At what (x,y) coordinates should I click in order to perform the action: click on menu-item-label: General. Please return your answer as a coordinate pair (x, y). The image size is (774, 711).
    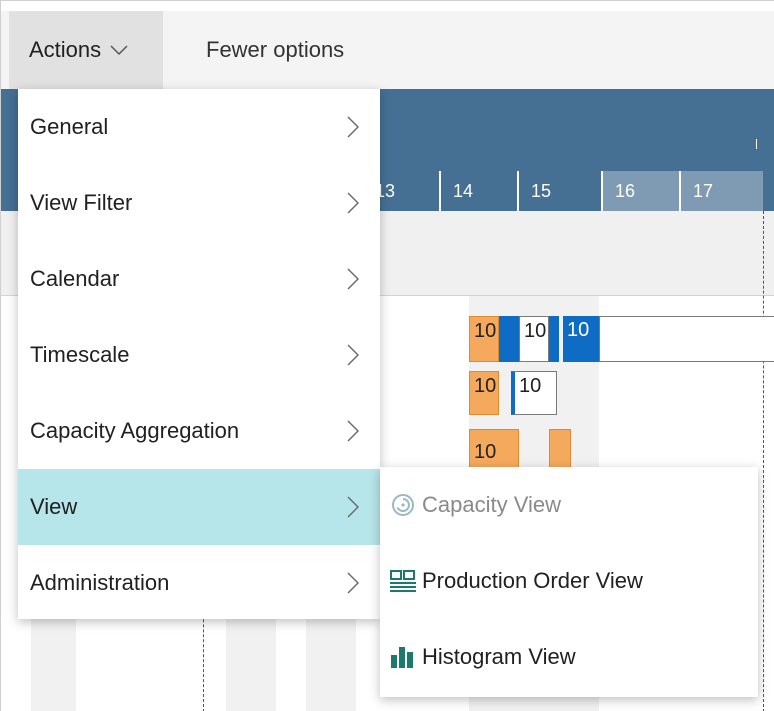
    Looking at the image, I should click on (69, 126).